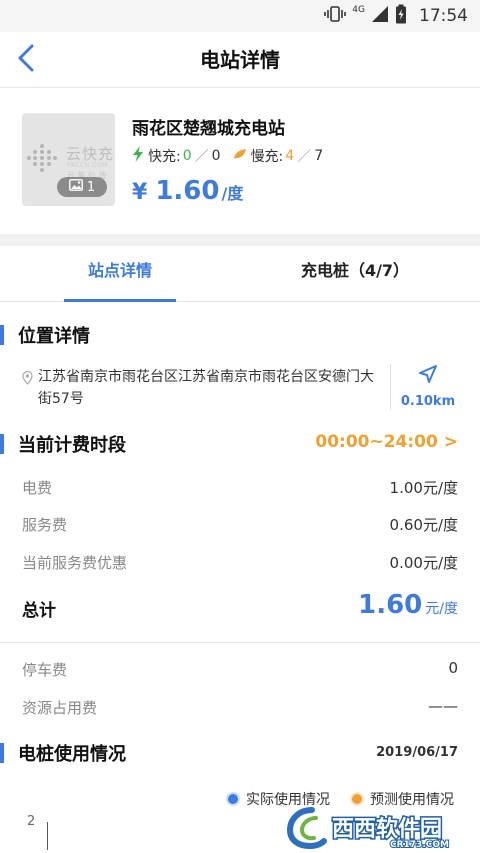 The image size is (480, 853). I want to click on station-address: 江苏省南京市雨花台区江苏省南京市雨花台区安德门大街57号, so click(206, 388).